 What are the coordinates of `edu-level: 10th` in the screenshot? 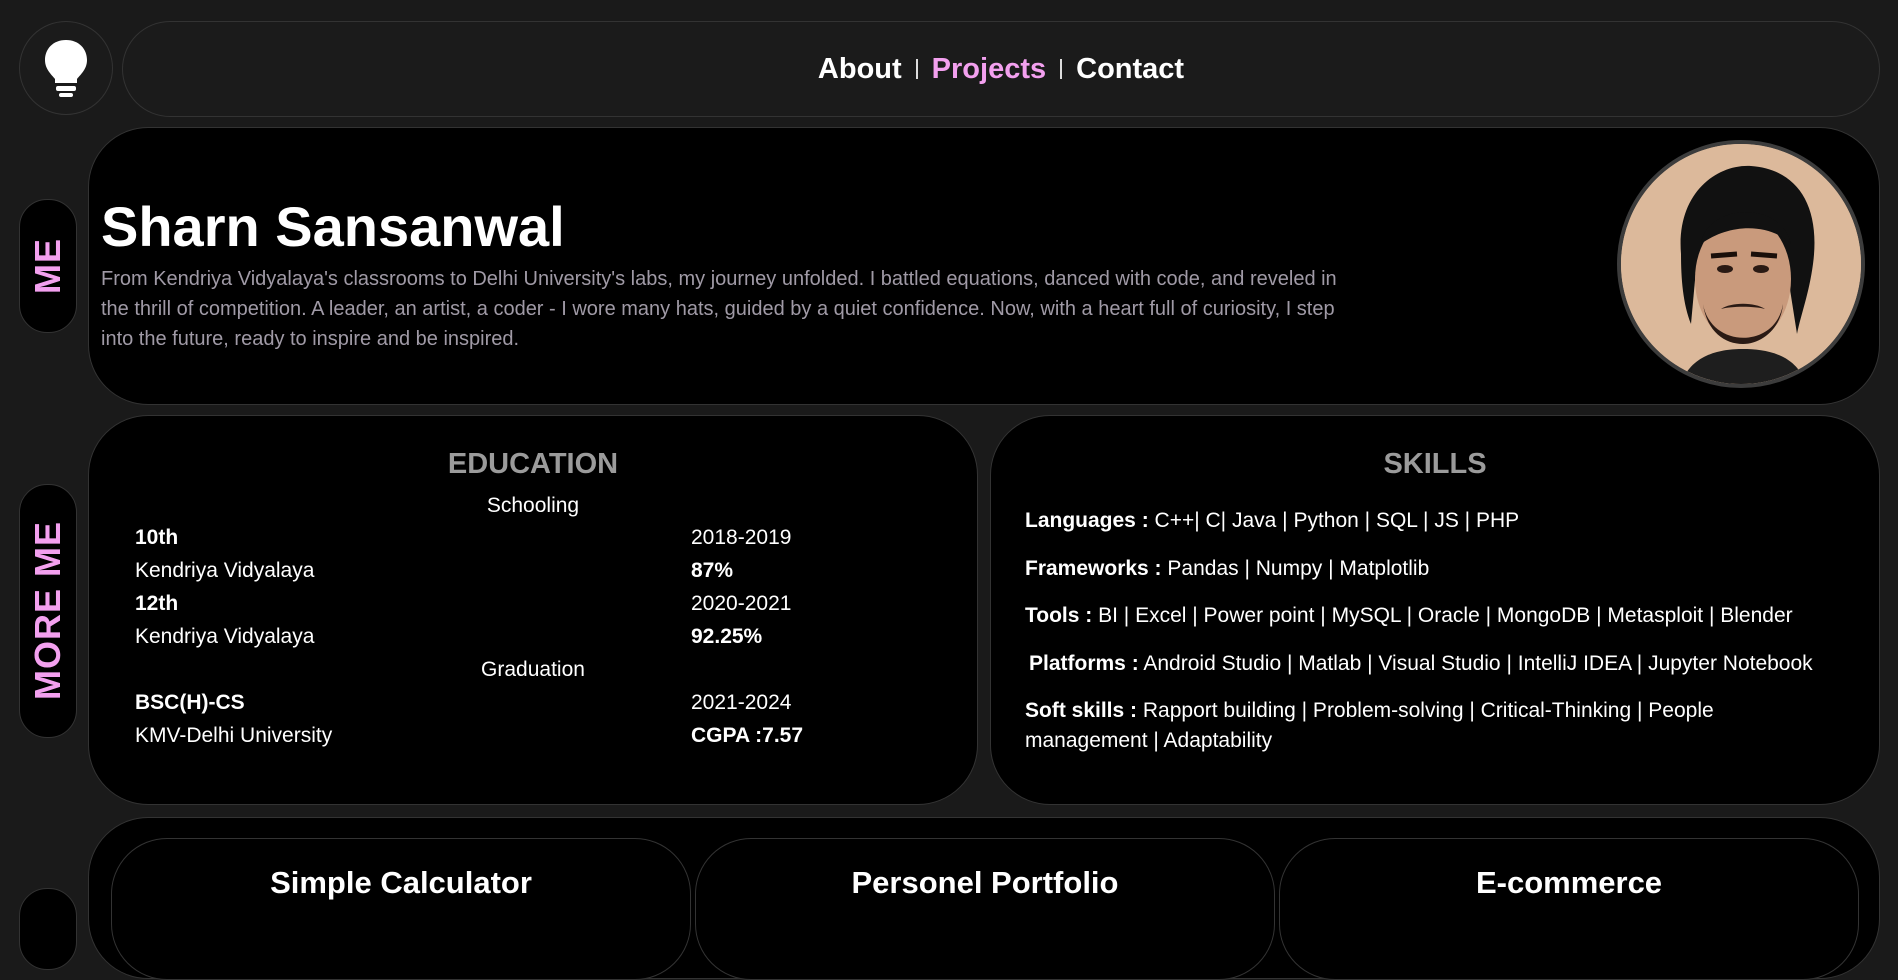 It's located at (157, 537).